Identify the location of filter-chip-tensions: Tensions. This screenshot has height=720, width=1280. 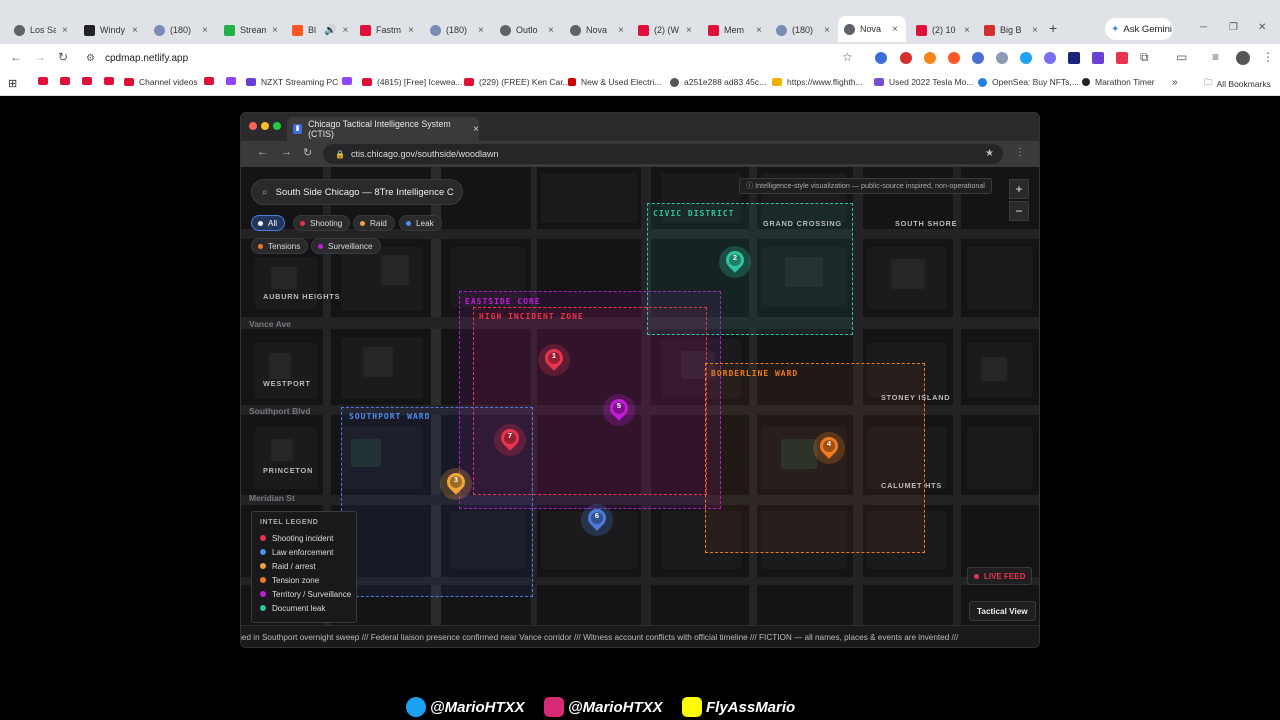
(280, 246).